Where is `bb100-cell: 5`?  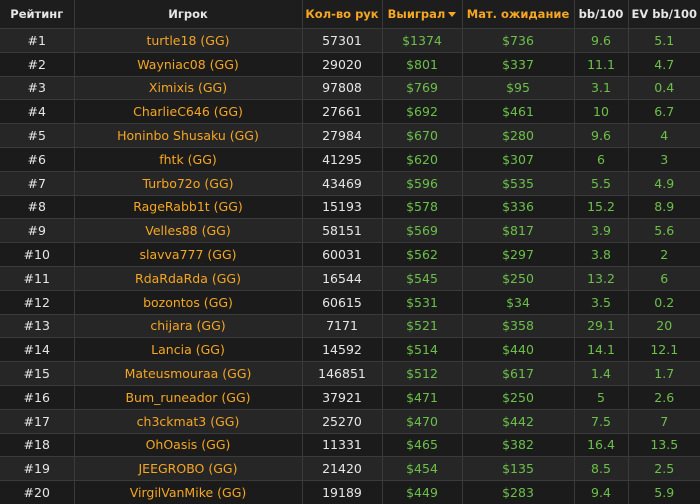 bb100-cell: 5 is located at coordinates (601, 397).